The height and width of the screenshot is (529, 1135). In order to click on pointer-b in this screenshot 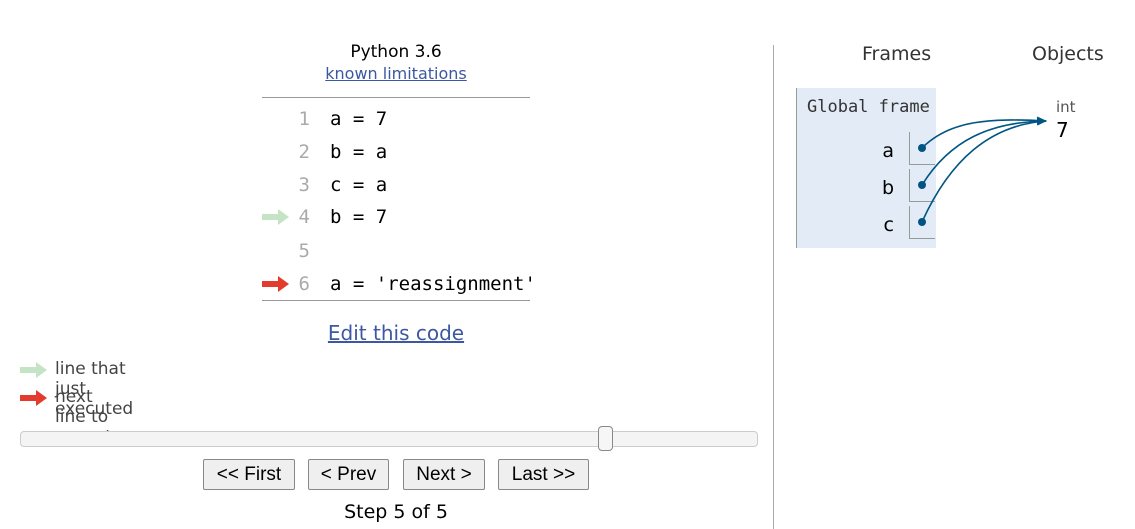, I will do `click(984, 151)`.